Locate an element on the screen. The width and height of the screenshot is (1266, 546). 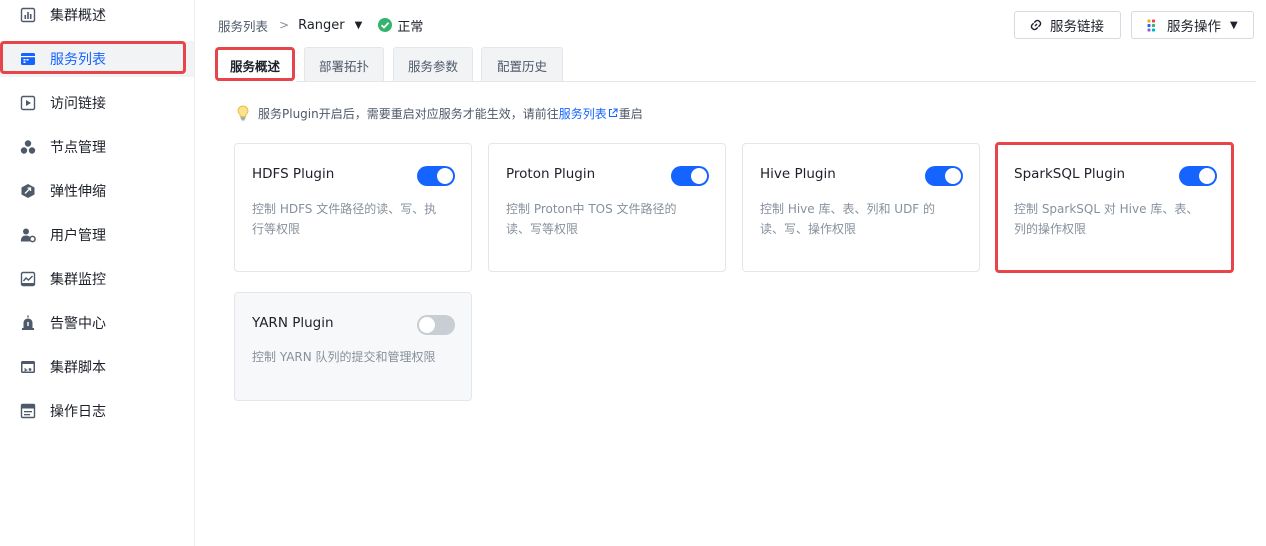
plugin-title: SparkSQL Plugin is located at coordinates (1070, 174).